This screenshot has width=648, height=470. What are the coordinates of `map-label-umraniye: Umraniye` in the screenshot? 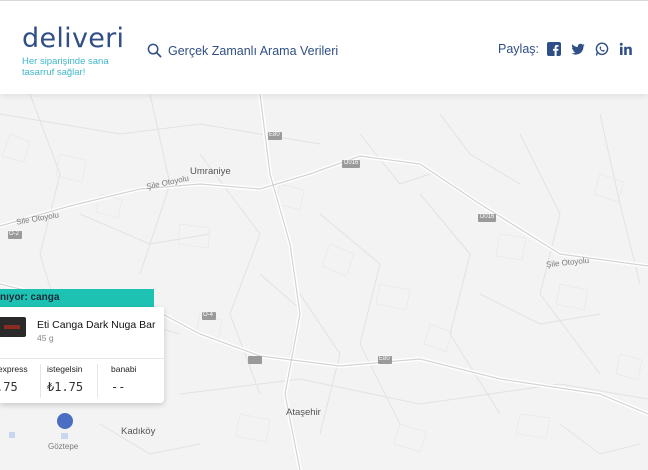 It's located at (210, 171).